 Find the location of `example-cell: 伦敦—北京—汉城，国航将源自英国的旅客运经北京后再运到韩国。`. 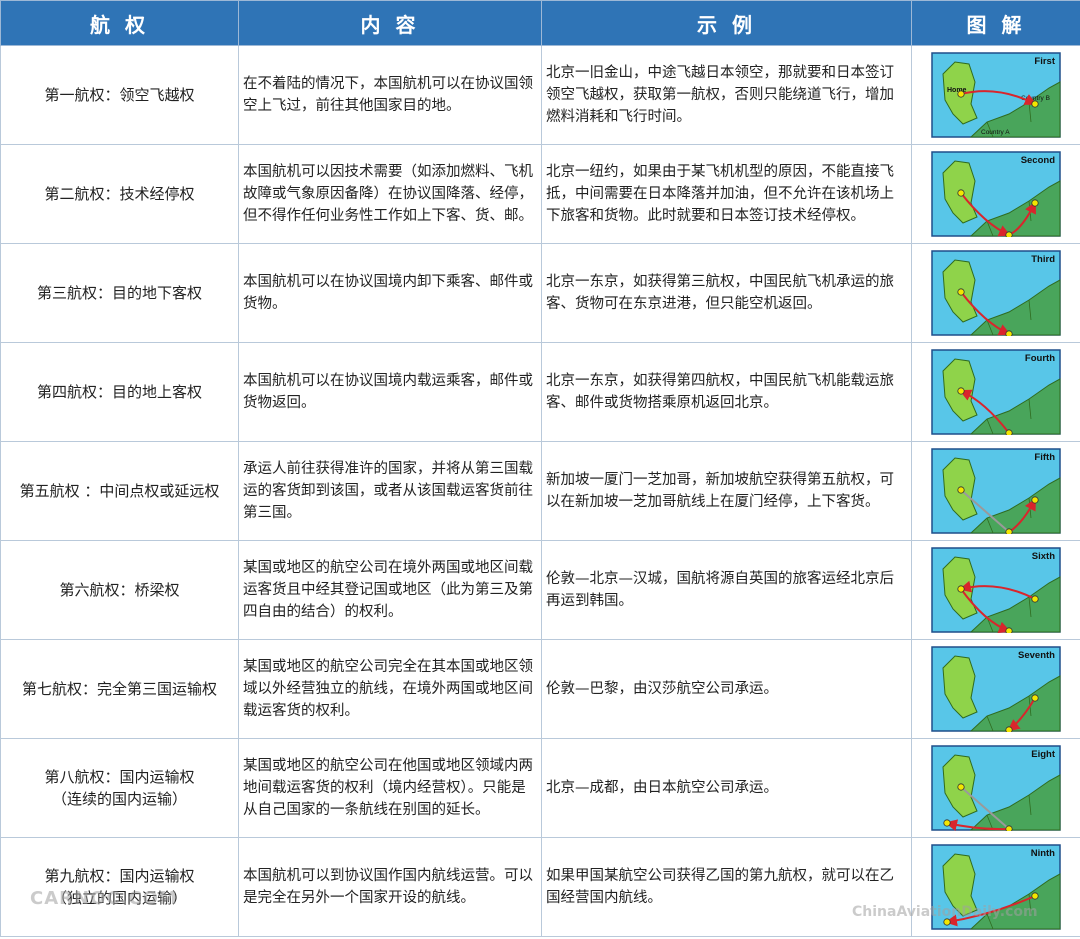

example-cell: 伦敦—北京—汉城，国航将源自英国的旅客运经北京后再运到韩国。 is located at coordinates (726, 590).